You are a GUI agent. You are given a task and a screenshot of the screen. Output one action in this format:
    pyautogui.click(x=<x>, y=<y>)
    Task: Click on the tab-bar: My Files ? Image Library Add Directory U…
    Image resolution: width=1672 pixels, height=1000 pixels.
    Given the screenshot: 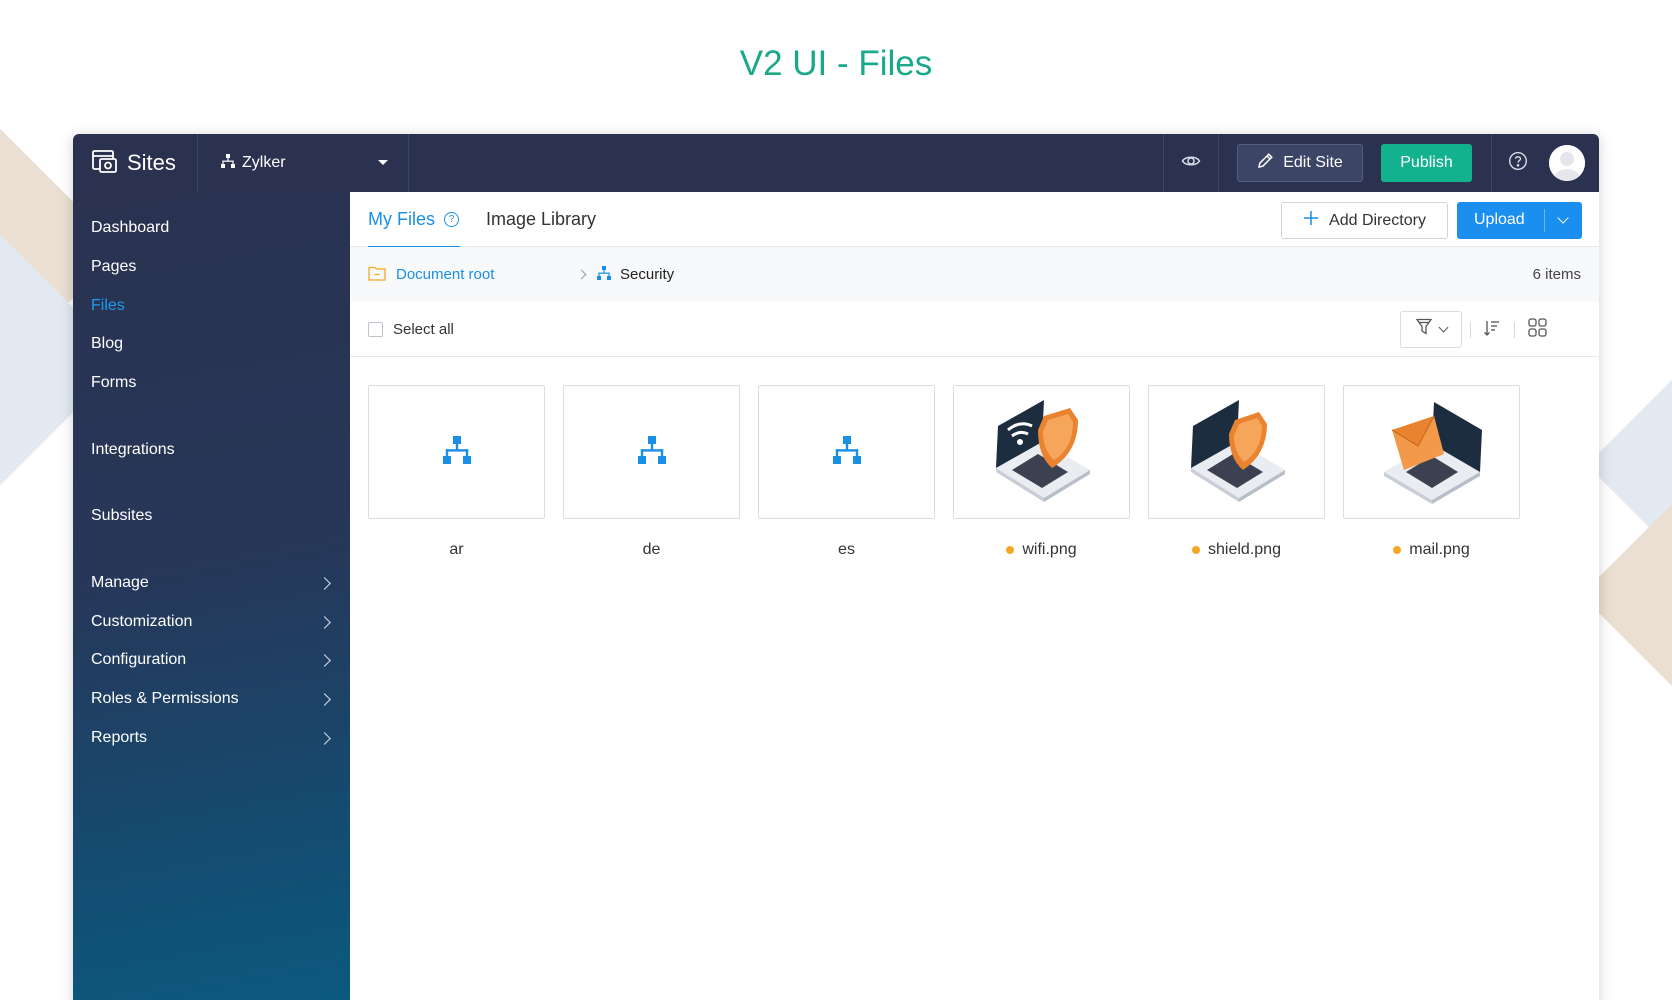 What is the action you would take?
    pyautogui.click(x=974, y=220)
    